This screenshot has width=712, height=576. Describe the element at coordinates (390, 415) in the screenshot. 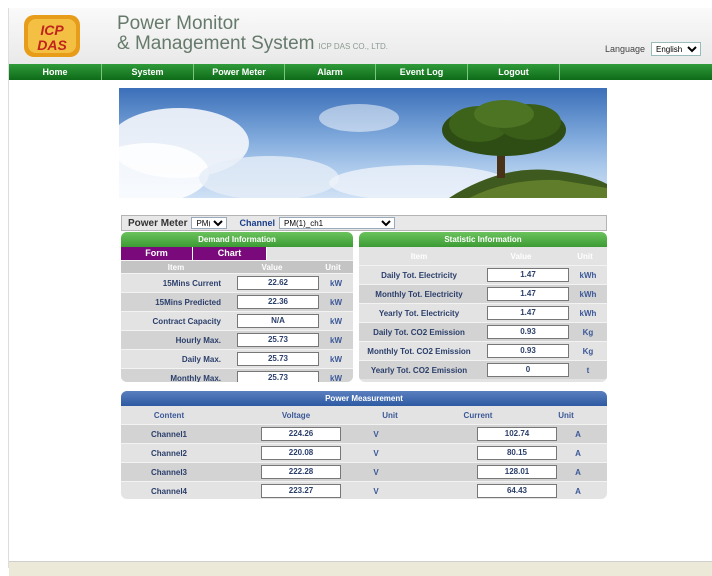

I see `power-col-voltage-unit: Unit` at that location.